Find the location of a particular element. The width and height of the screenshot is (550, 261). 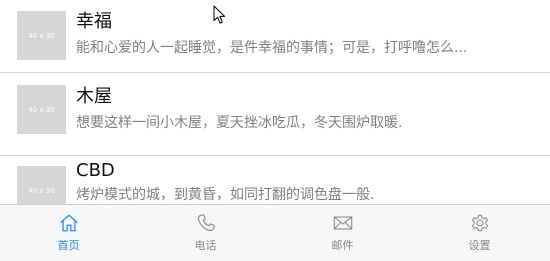

list-item-title: 木屋 is located at coordinates (94, 96).